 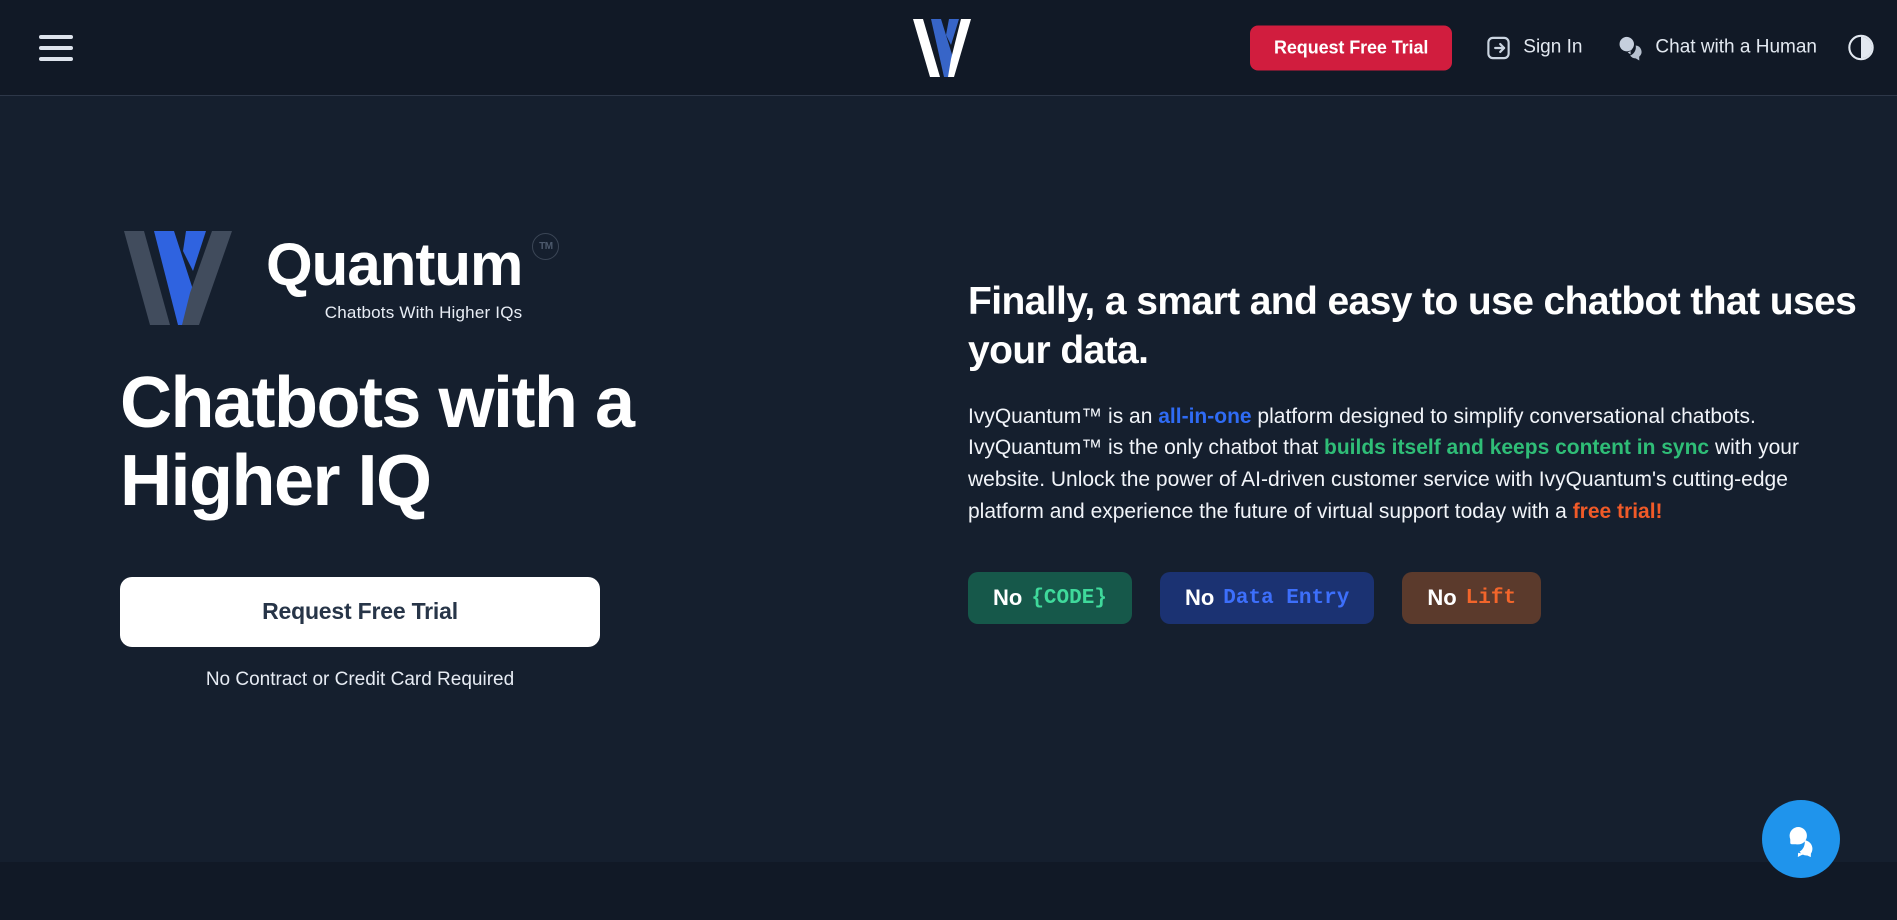 I want to click on brand-wordmark: Quantum Chatbots With Higher IQs, so click(x=394, y=277).